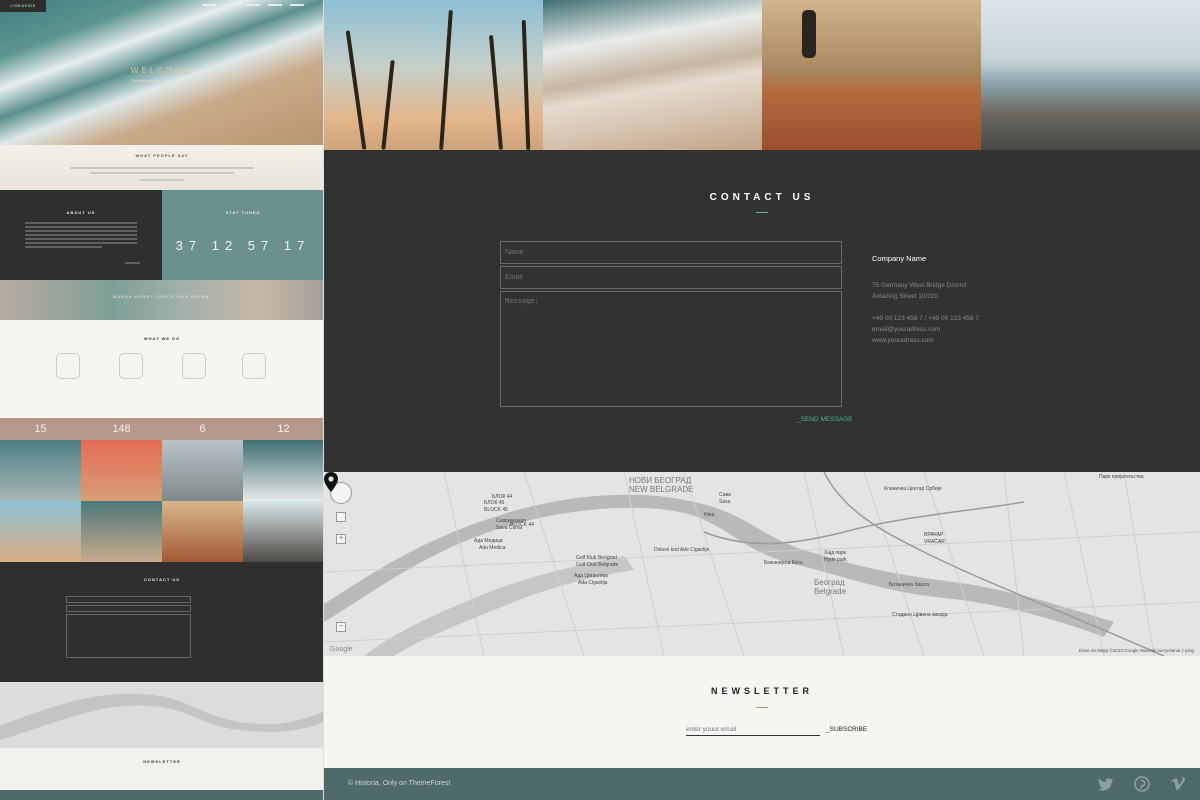 This screenshot has width=1200, height=800. What do you see at coordinates (243, 212) in the screenshot?
I see `section-title: STAY TUNED` at bounding box center [243, 212].